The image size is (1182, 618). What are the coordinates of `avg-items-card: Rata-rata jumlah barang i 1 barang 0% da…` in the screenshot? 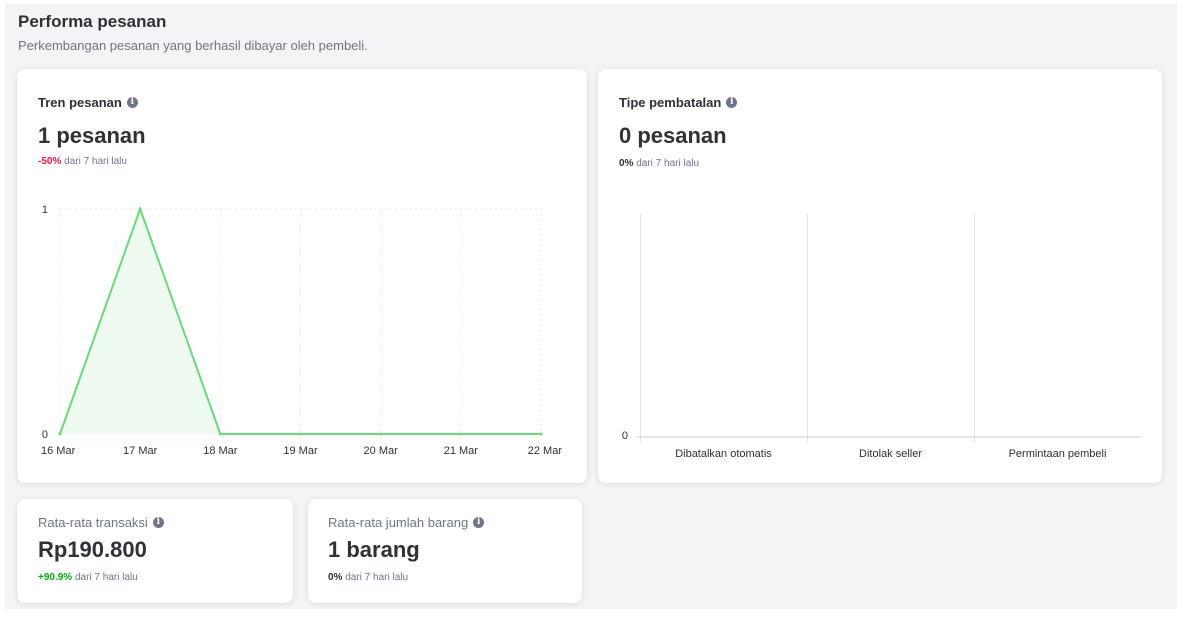 It's located at (445, 551).